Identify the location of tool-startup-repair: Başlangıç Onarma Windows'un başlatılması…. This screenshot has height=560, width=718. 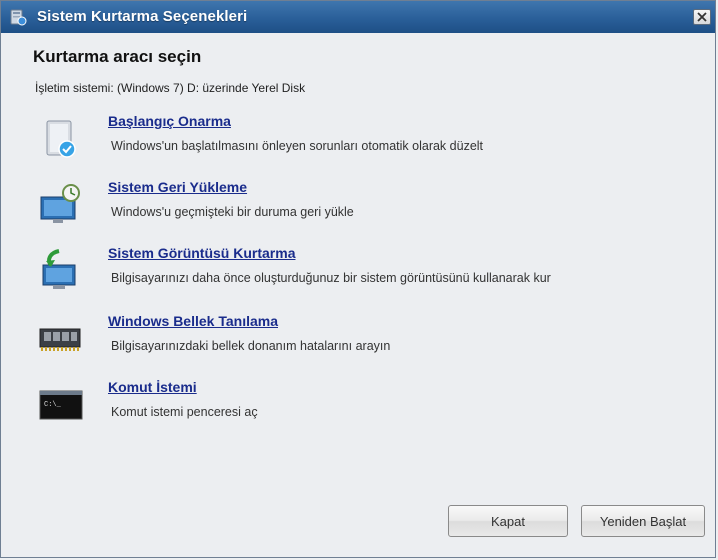
(367, 141).